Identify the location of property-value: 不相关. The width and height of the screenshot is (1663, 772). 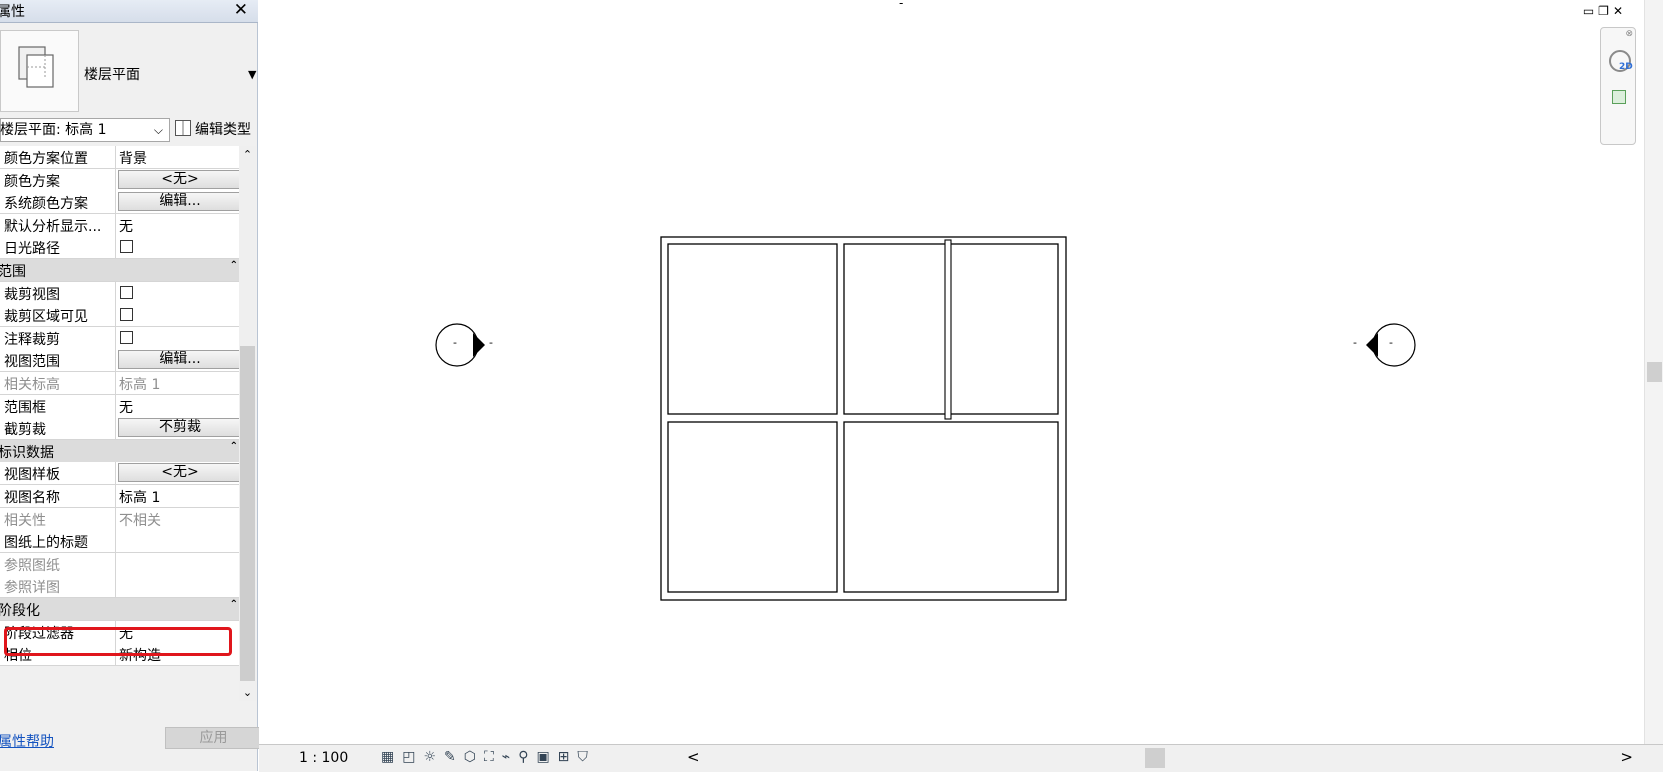
(140, 521).